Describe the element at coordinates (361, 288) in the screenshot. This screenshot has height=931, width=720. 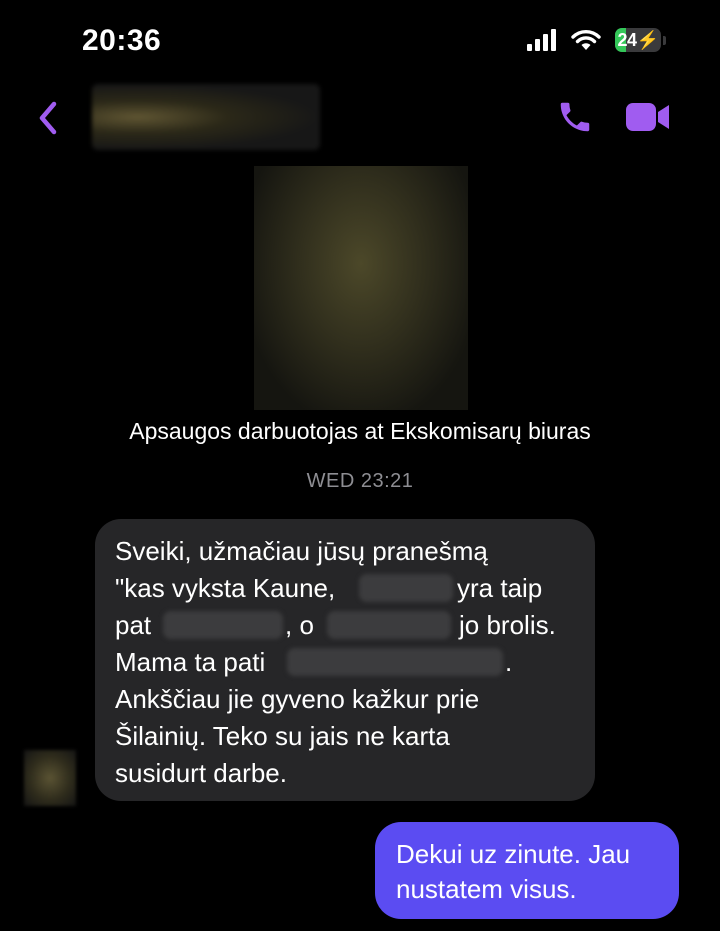
I see `profile-photo-redacted` at that location.